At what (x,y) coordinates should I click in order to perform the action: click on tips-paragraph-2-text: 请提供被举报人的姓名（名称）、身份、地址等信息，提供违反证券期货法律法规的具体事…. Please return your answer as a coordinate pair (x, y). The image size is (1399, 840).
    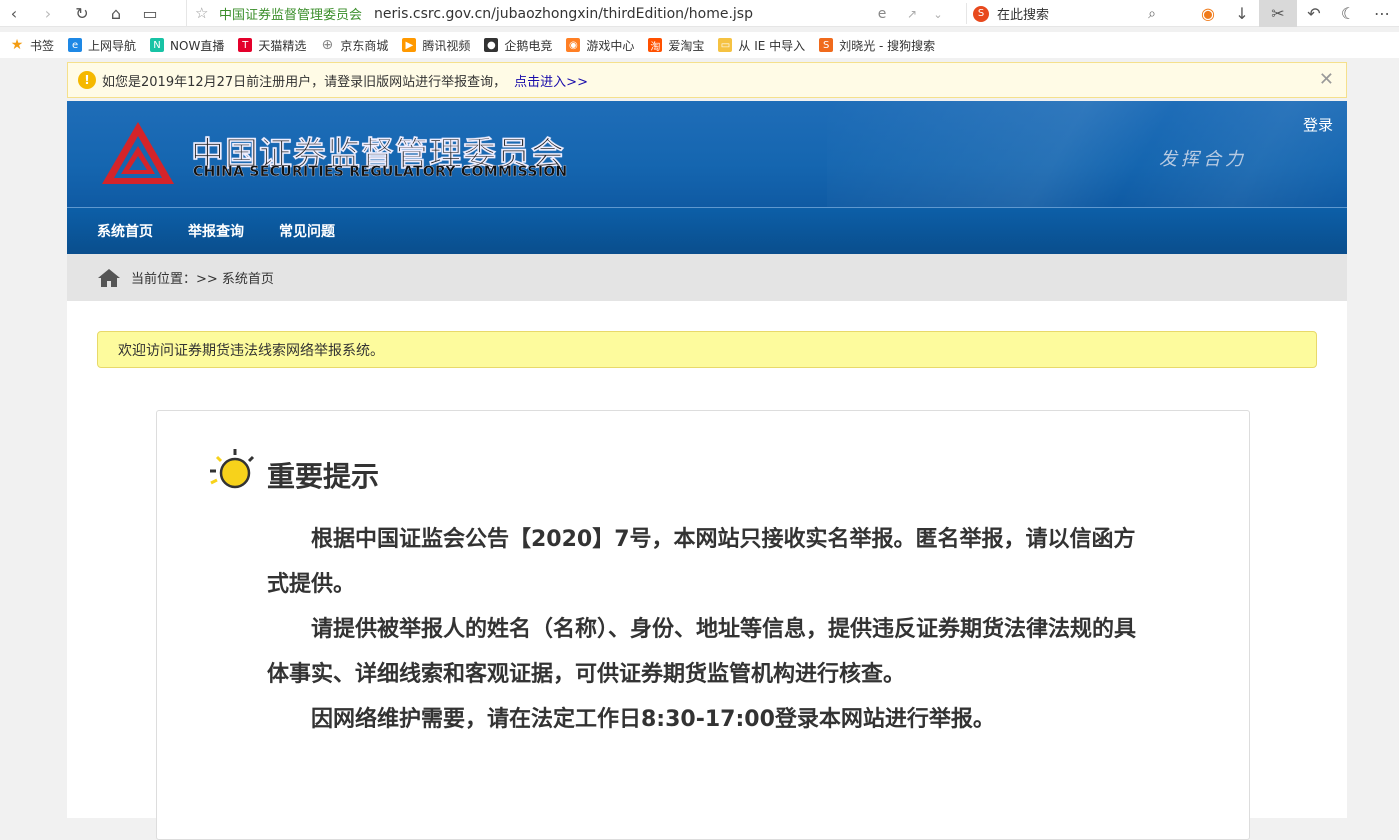
    Looking at the image, I should click on (702, 652).